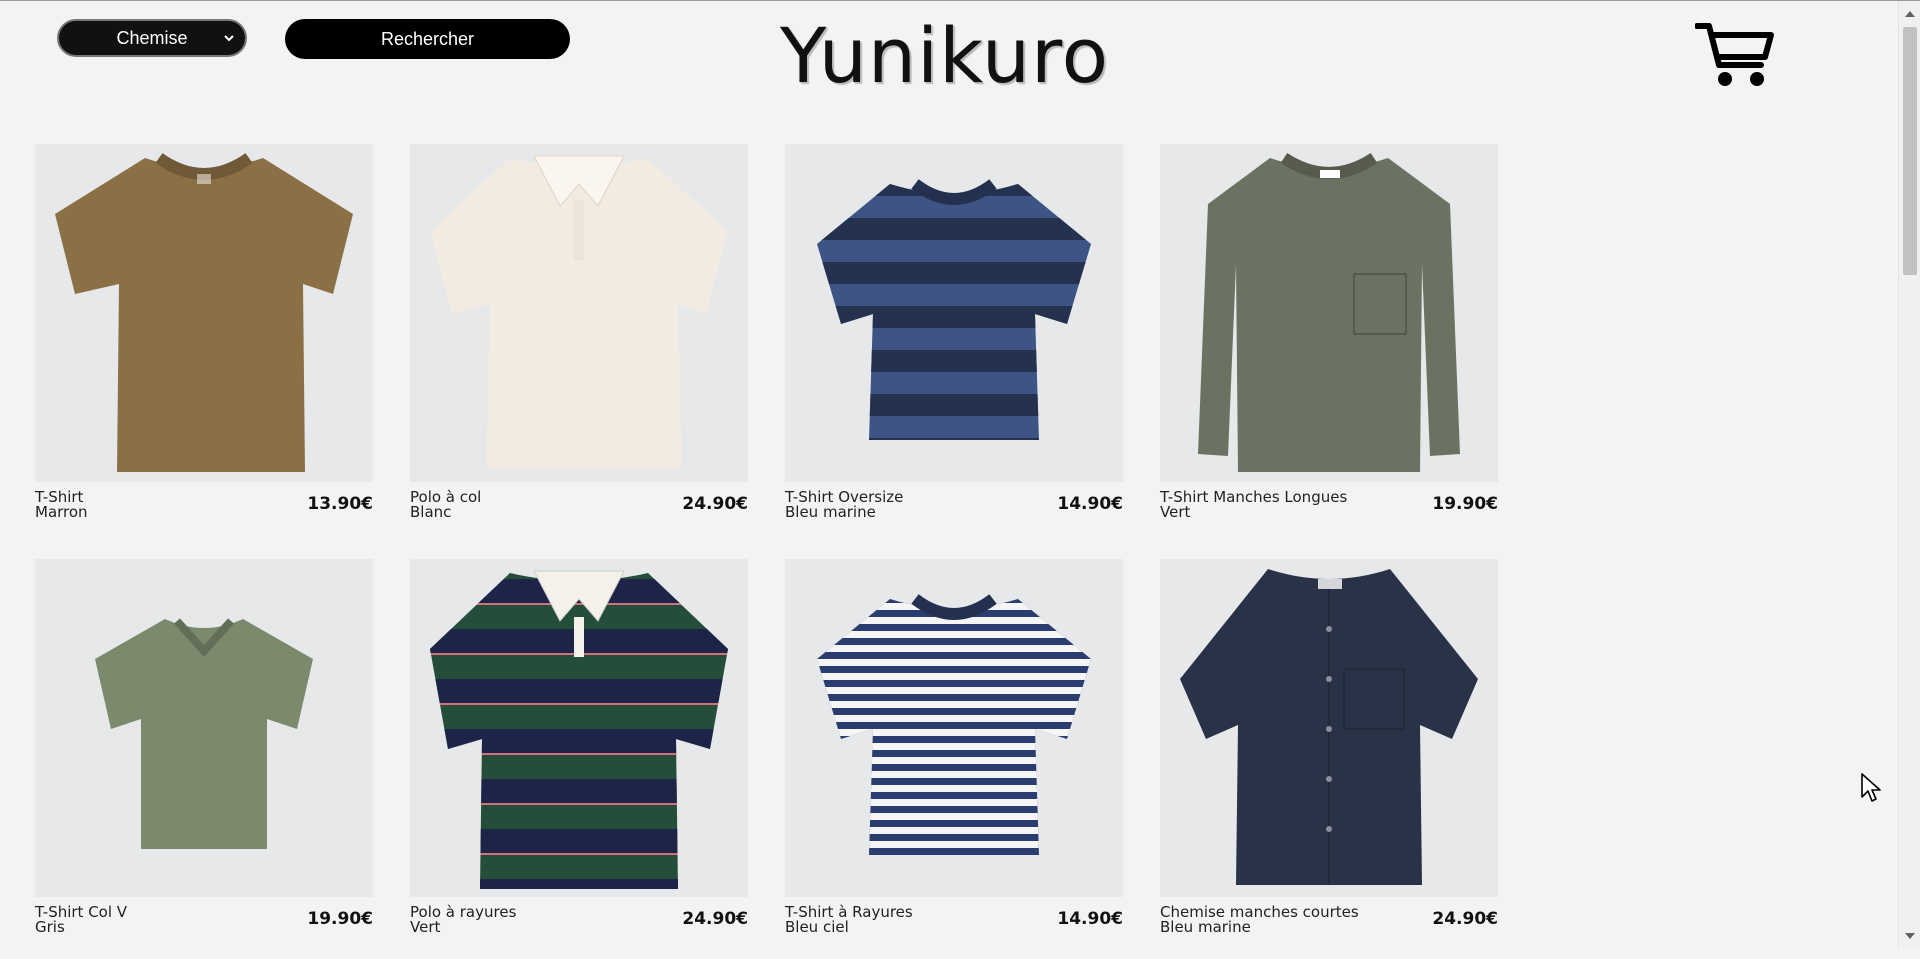 This screenshot has height=959, width=1920. I want to click on product-price: 13.90€, so click(340, 504).